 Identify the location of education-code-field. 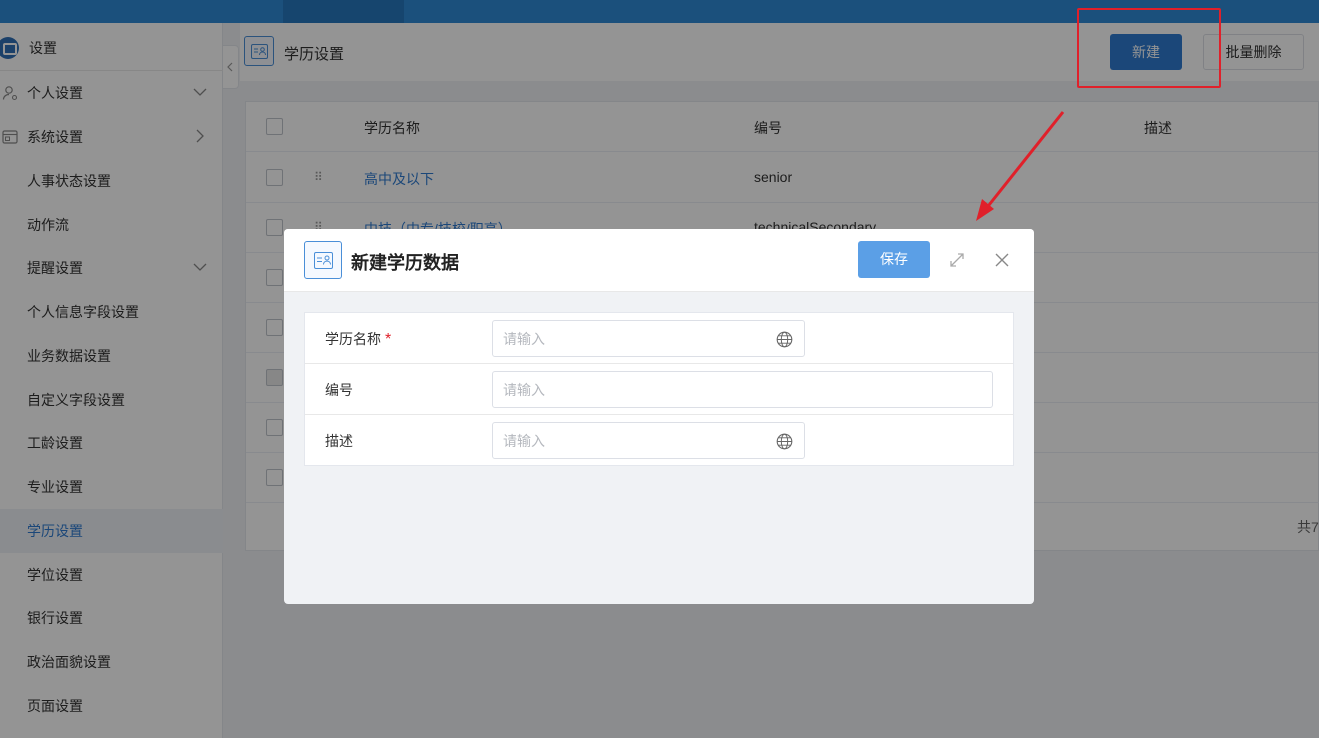
(742, 389).